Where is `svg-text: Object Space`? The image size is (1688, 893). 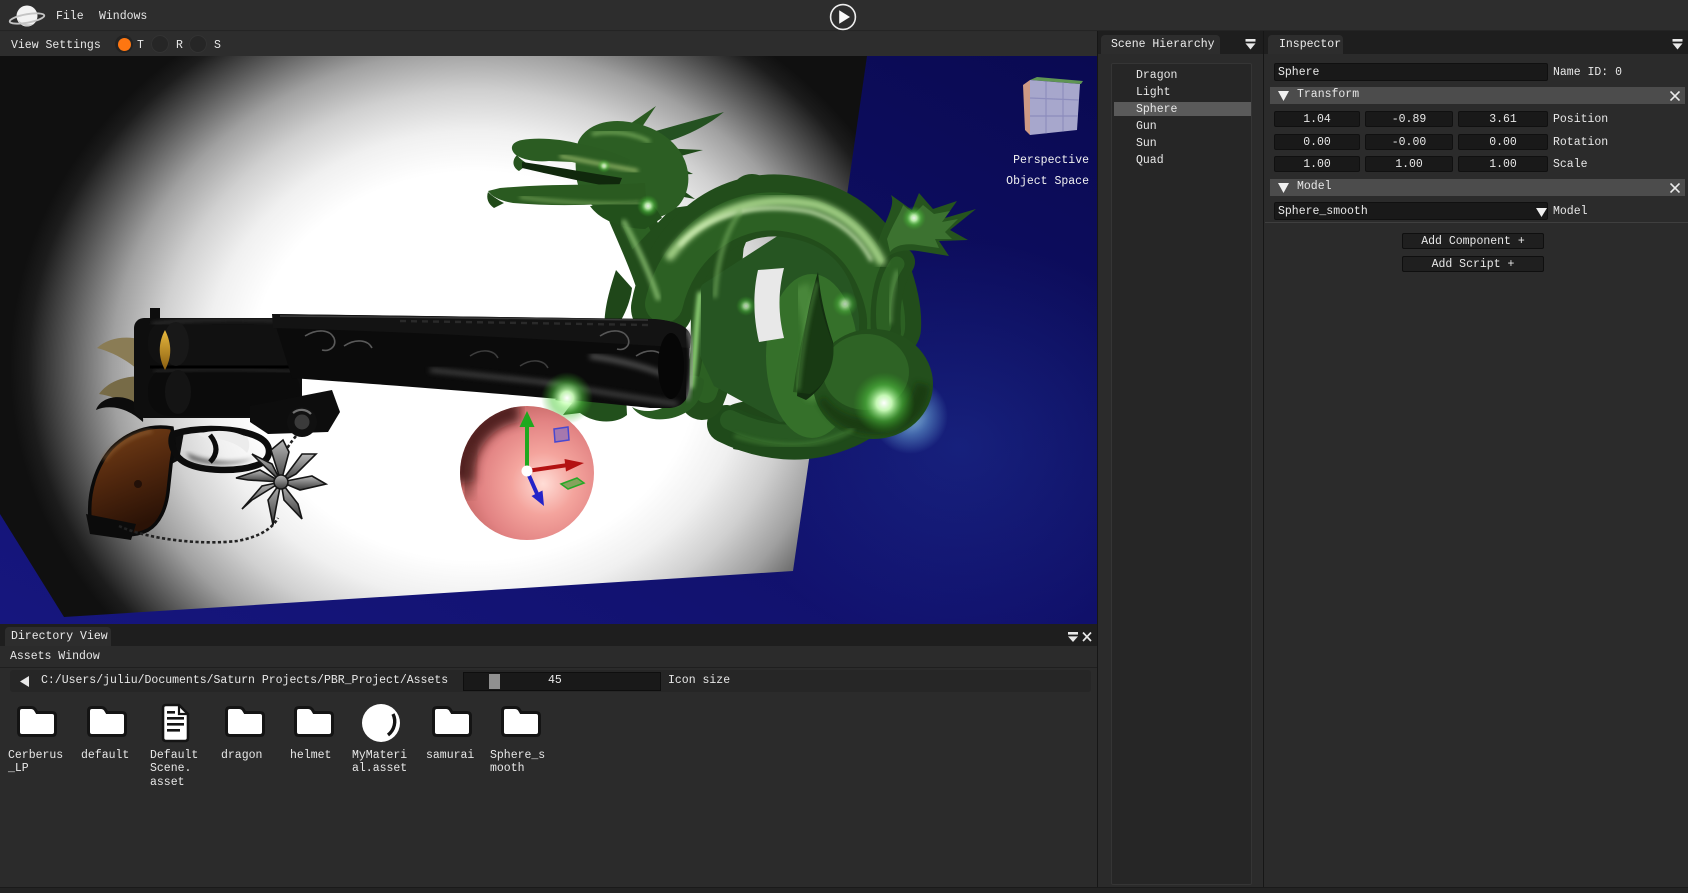 svg-text: Object Space is located at coordinates (1047, 181).